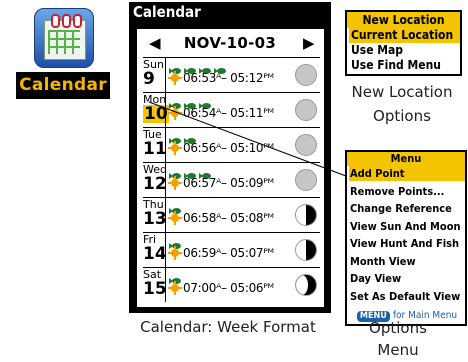  I want to click on prev-arrow-icon: ◀, so click(155, 43).